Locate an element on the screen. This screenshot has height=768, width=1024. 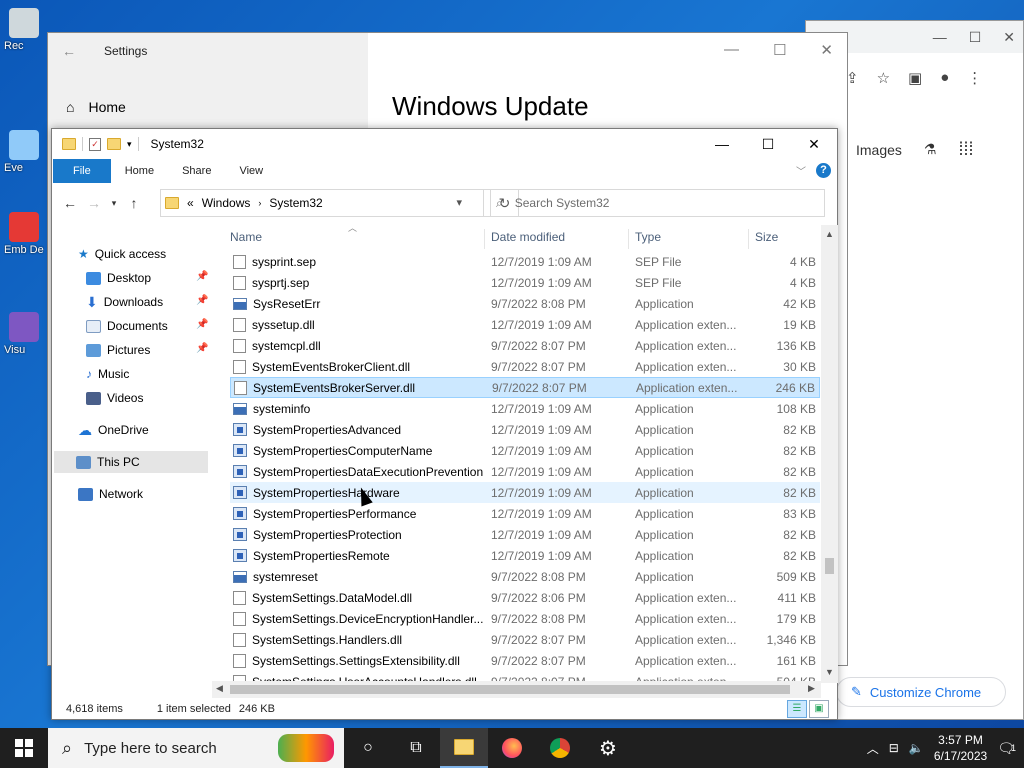
nav-downloads: ⬇ Downloads is located at coordinates (124, 302).